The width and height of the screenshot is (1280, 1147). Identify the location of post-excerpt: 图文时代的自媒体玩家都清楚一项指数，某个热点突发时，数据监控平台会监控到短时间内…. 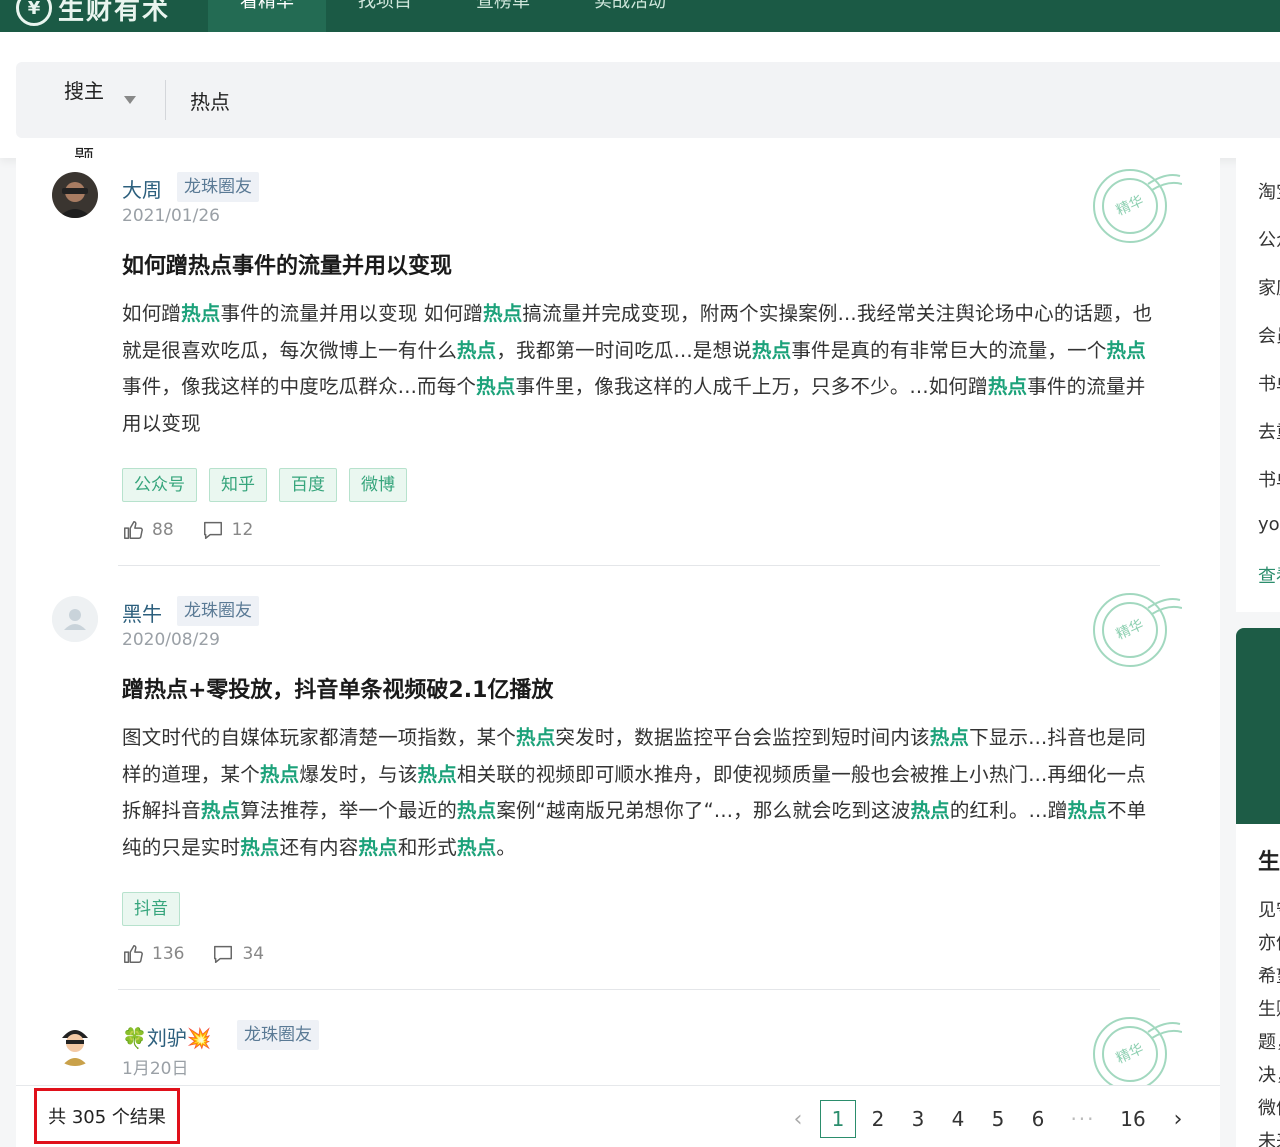
(642, 793).